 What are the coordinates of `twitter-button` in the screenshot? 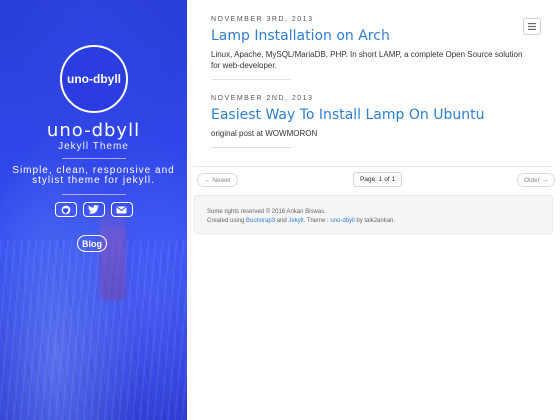 It's located at (93, 209).